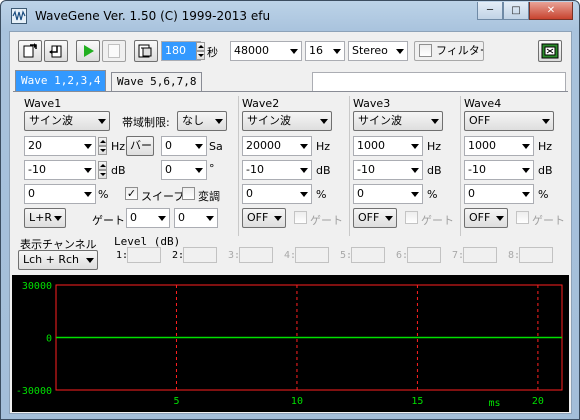  Describe the element at coordinates (181, 51) in the screenshot. I see `duration-input: 180` at that location.